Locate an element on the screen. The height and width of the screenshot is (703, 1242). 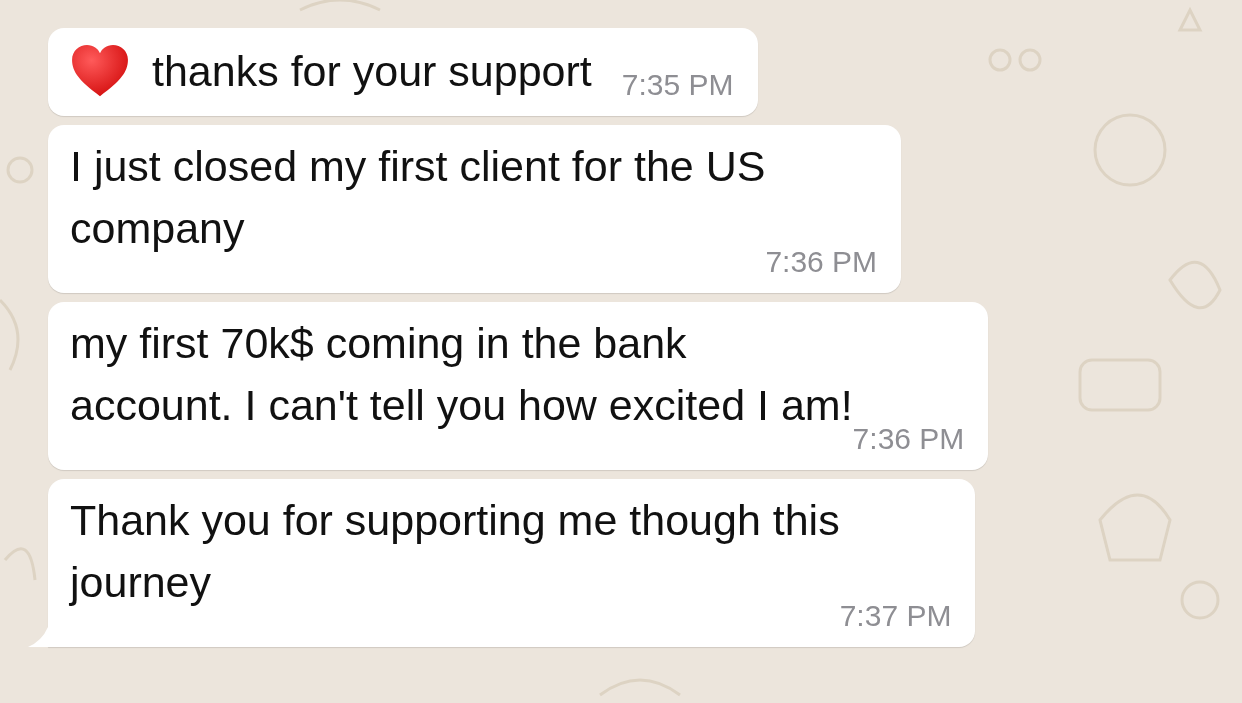
message-text: I just closed my first client for the US company is located at coordinates (418, 197).